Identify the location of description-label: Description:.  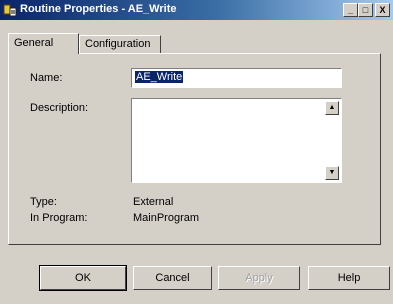
(59, 108).